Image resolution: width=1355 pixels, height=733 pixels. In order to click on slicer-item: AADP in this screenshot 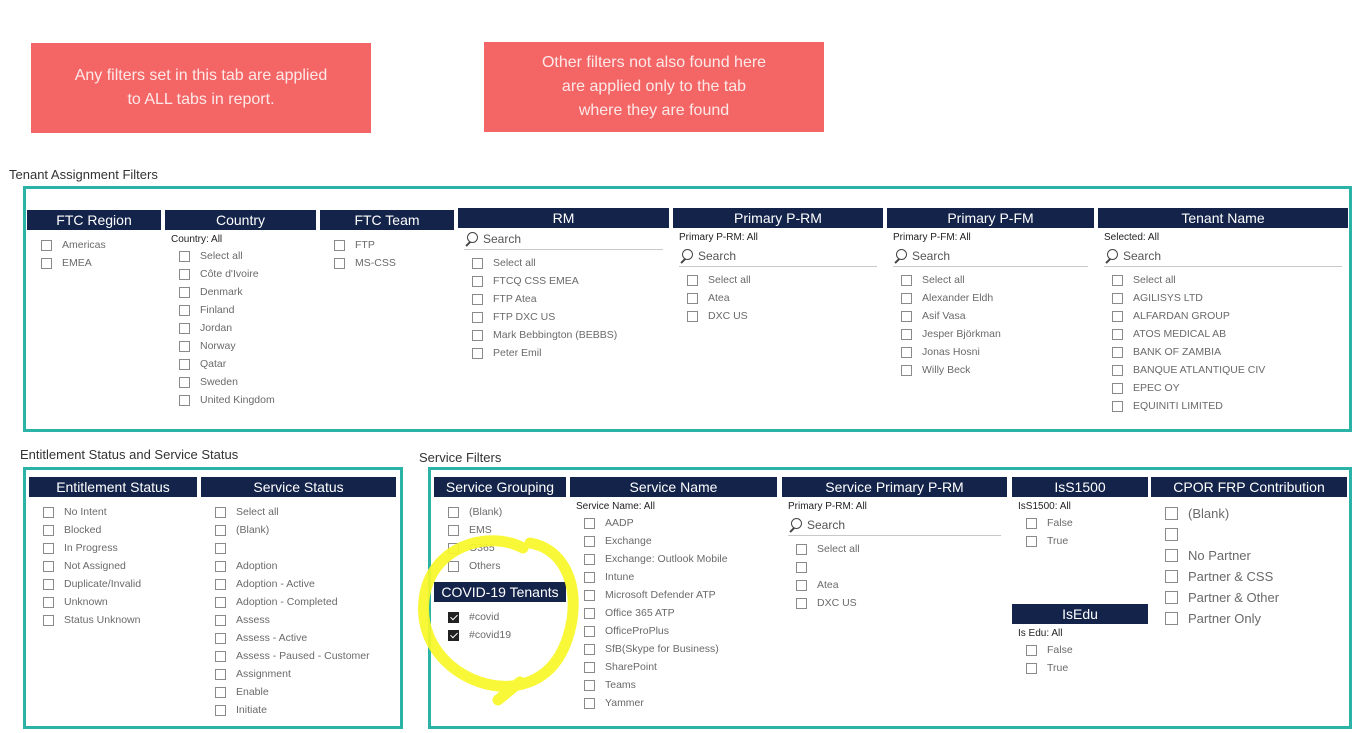, I will do `click(673, 523)`.